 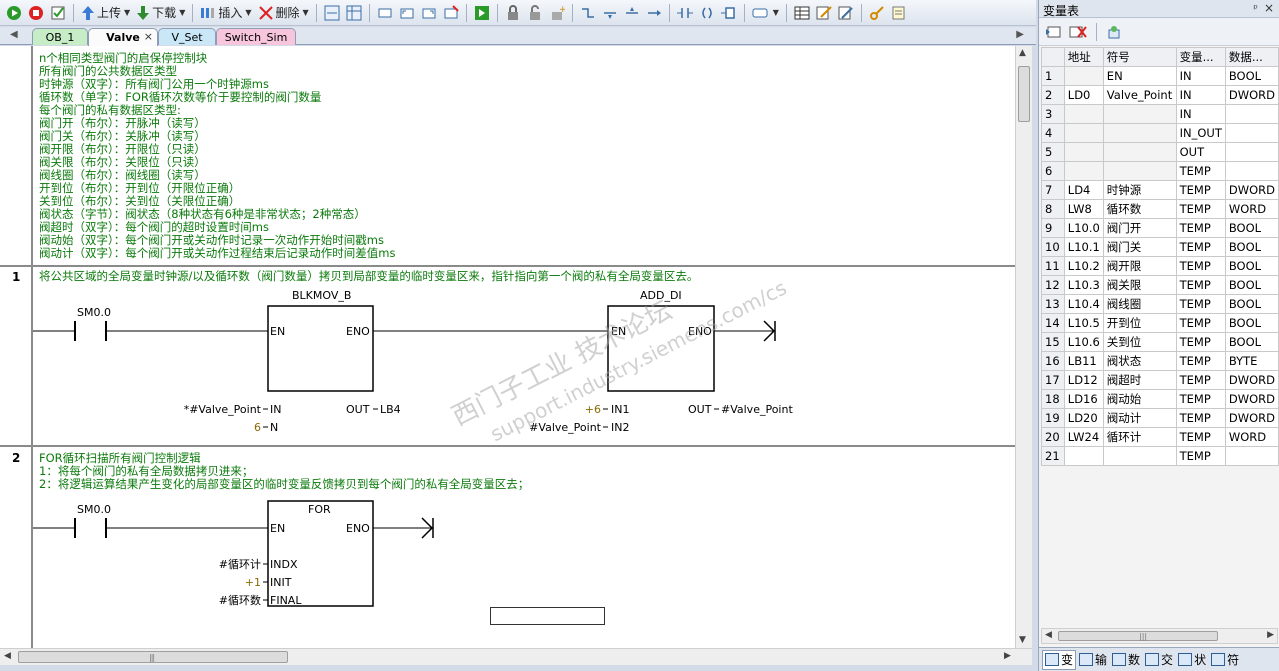 I want to click on column-header, so click(x=1053, y=57).